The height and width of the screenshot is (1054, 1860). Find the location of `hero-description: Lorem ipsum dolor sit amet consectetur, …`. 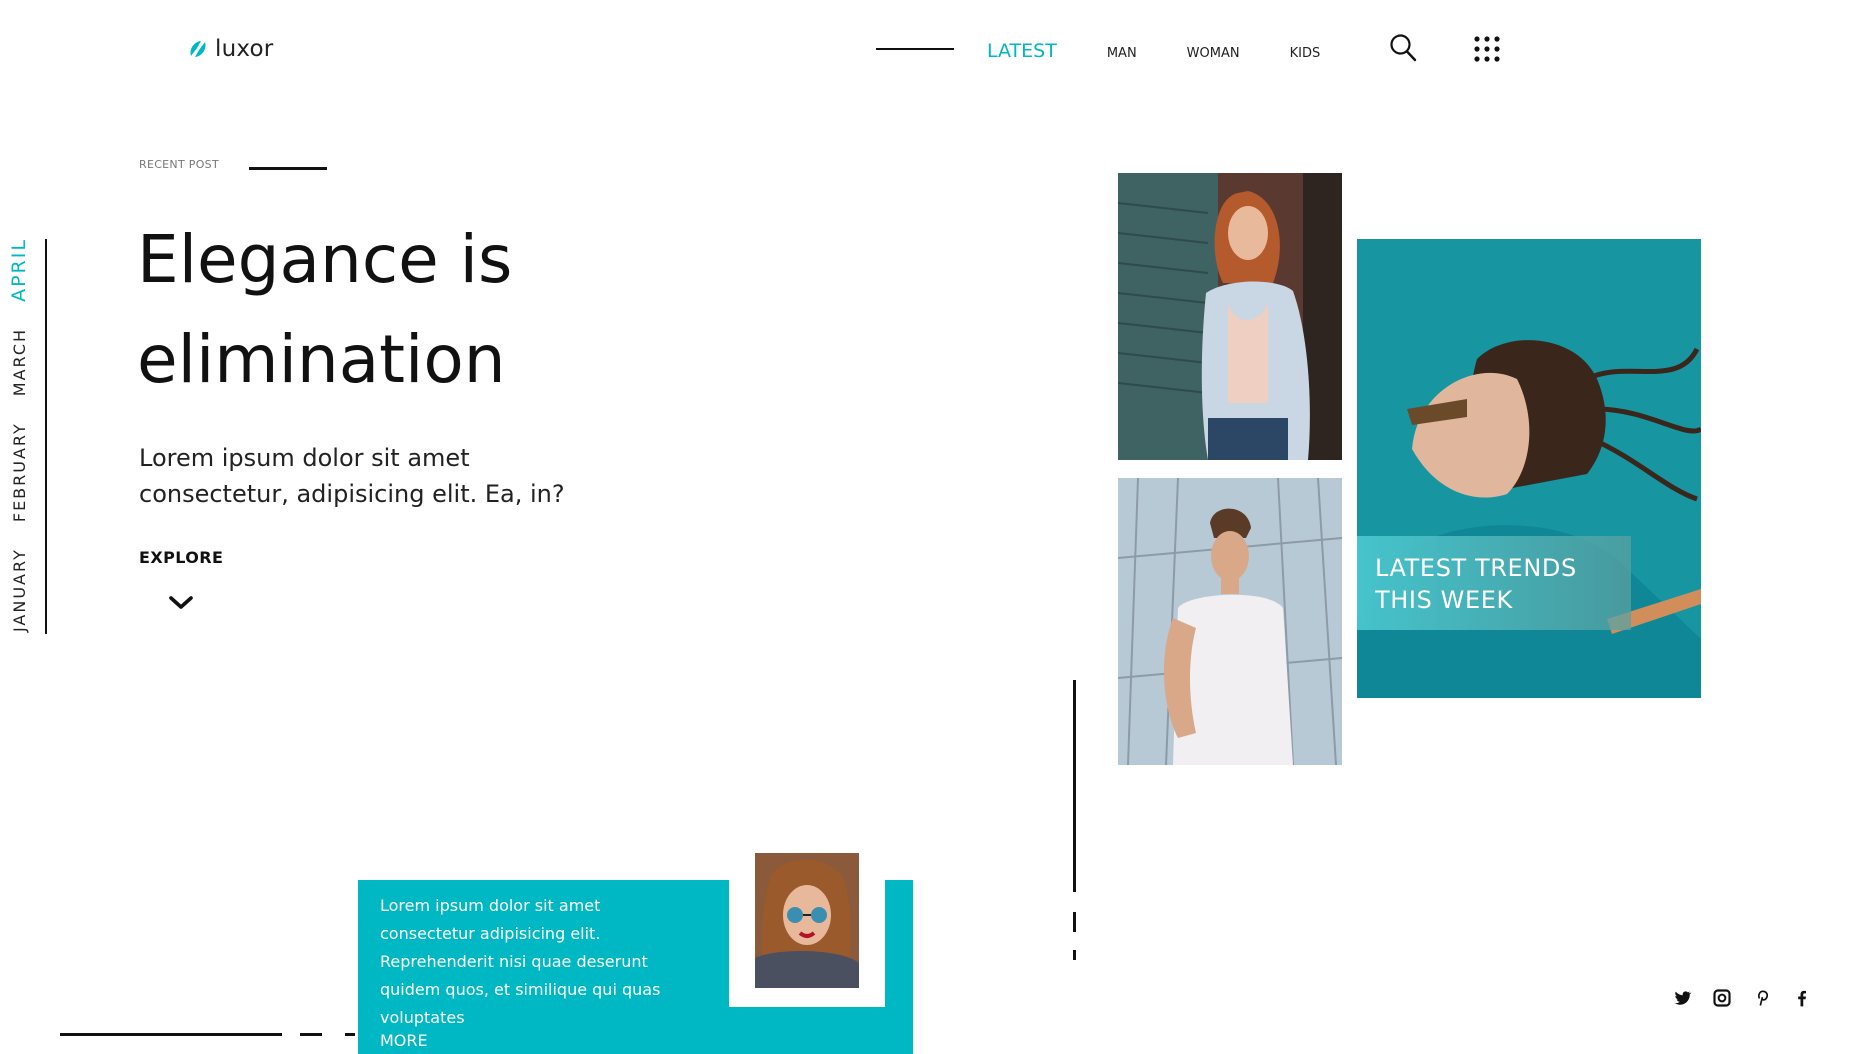

hero-description: Lorem ipsum dolor sit amet consectetur, … is located at coordinates (352, 476).